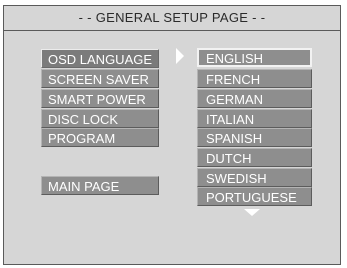  I want to click on main-page-button: MAIN PAGE, so click(100, 185).